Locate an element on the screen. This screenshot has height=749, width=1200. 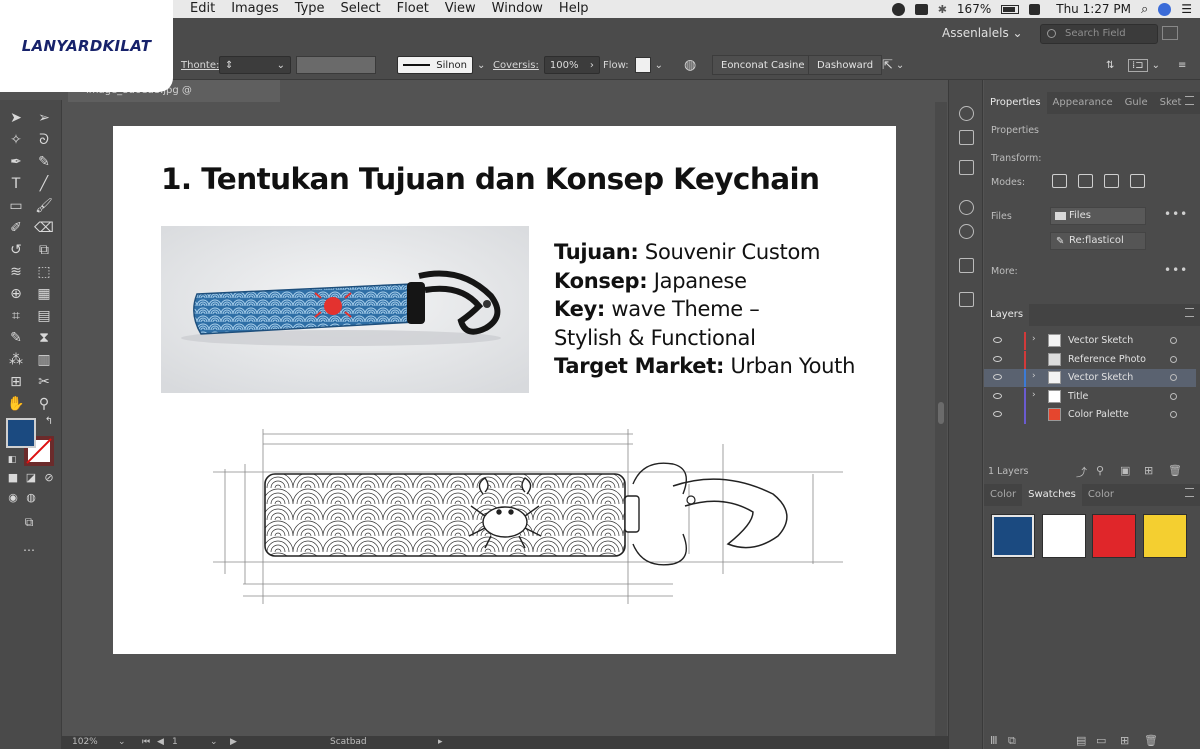
fill-color-swatch is located at coordinates (21, 433).